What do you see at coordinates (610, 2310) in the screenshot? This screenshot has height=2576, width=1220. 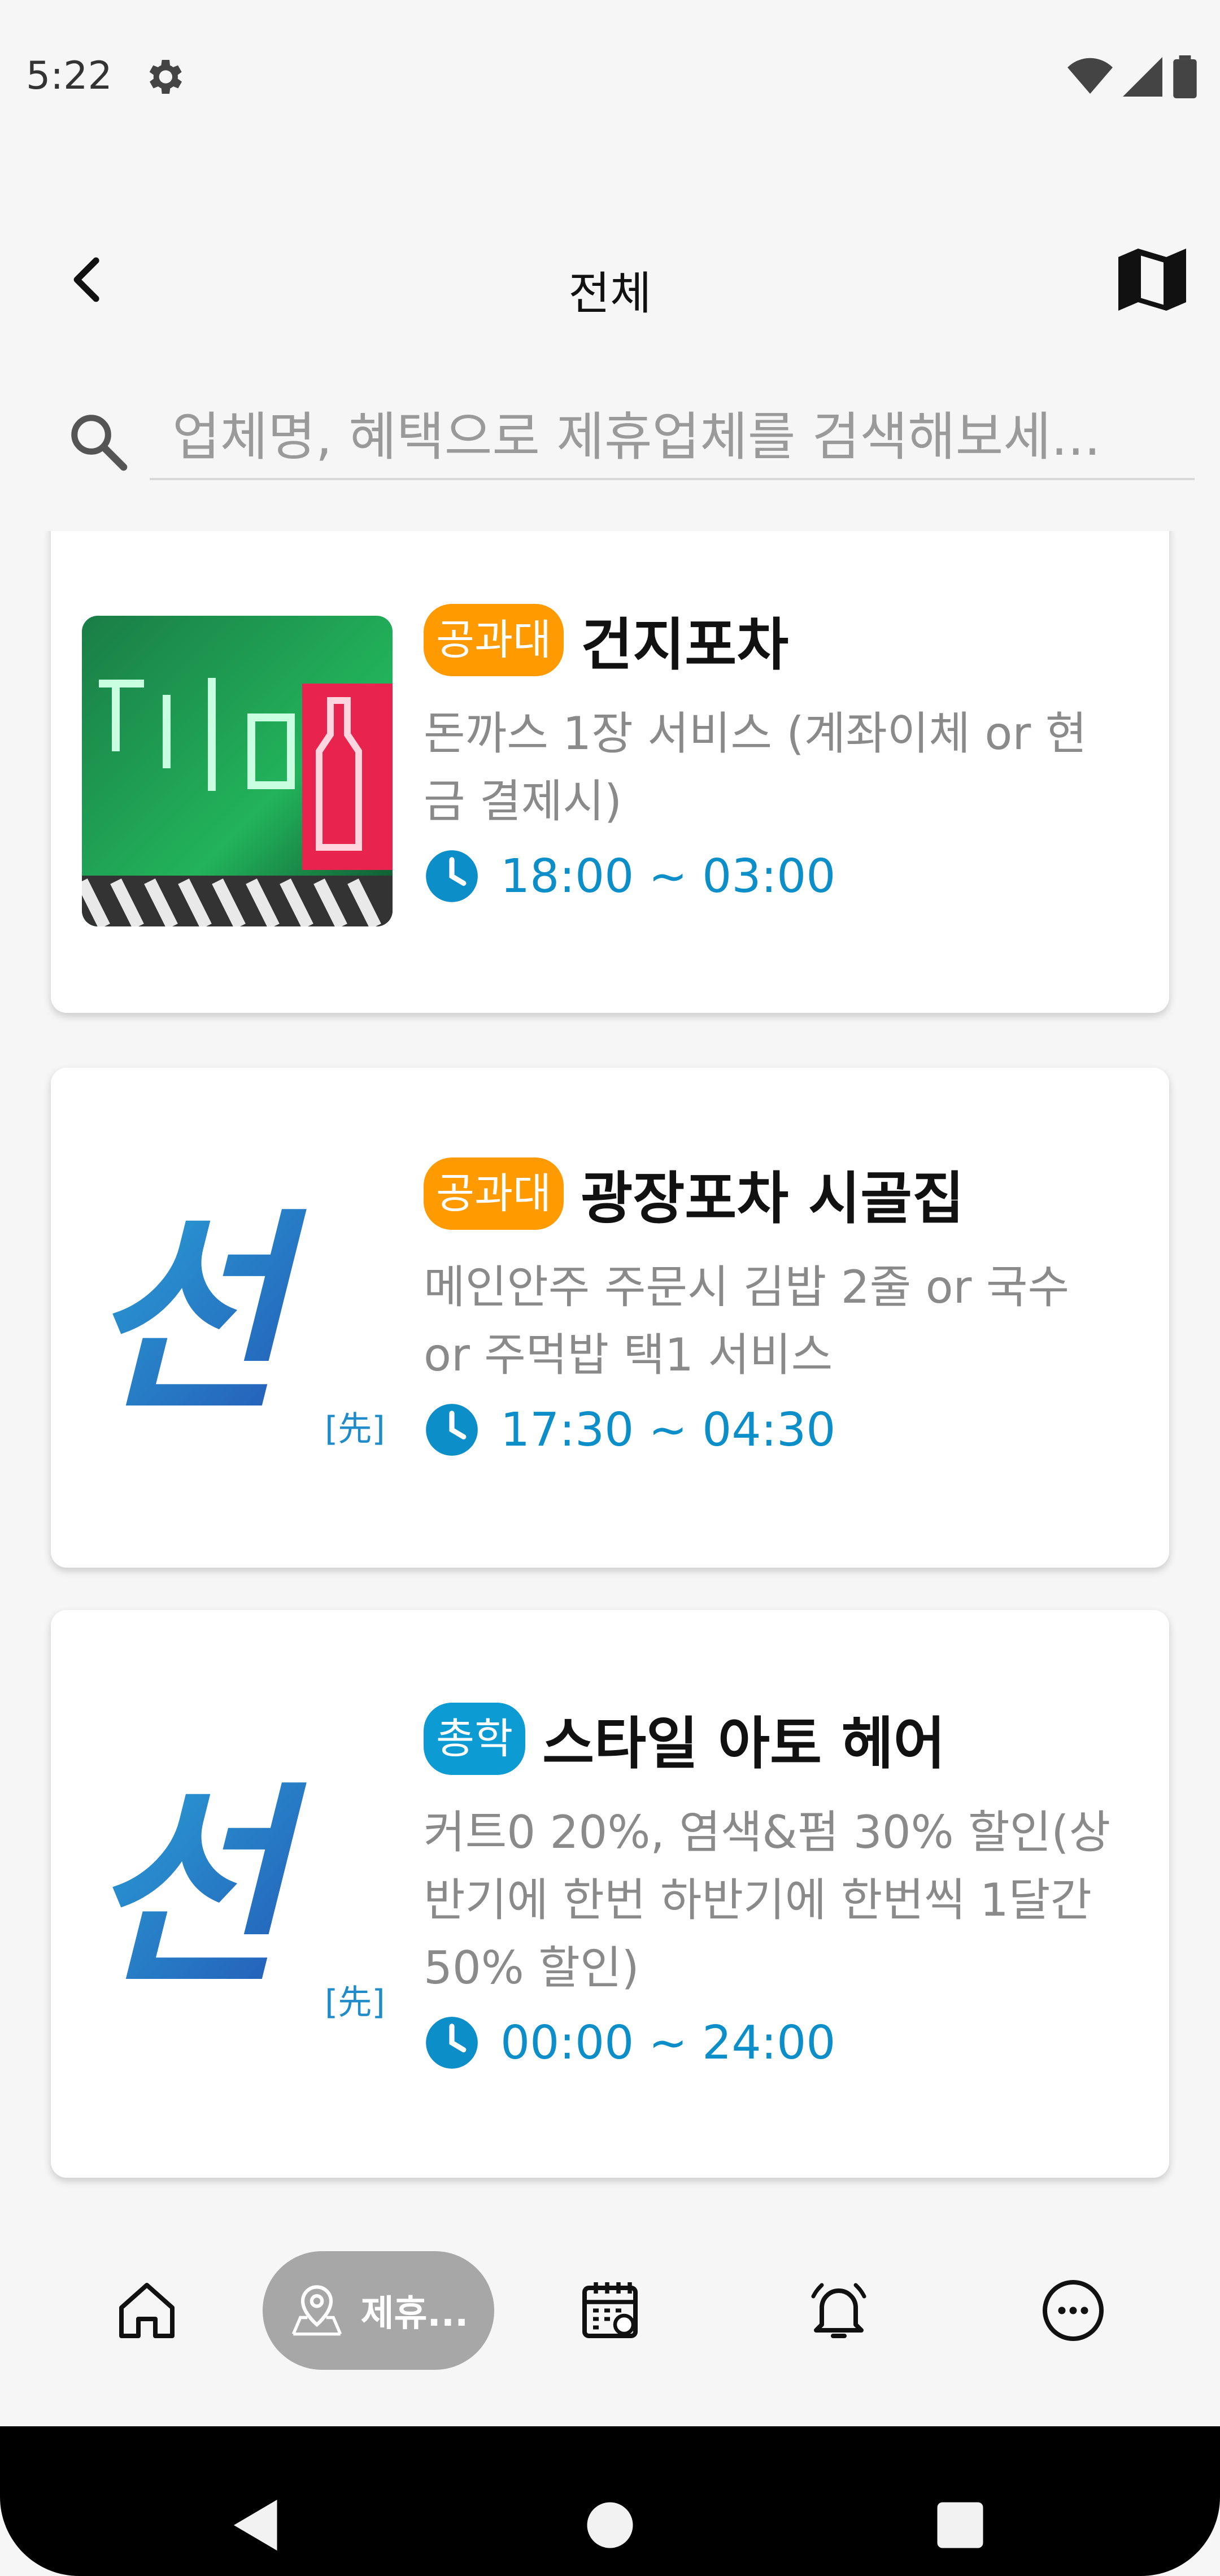 I see `calendar-icon` at bounding box center [610, 2310].